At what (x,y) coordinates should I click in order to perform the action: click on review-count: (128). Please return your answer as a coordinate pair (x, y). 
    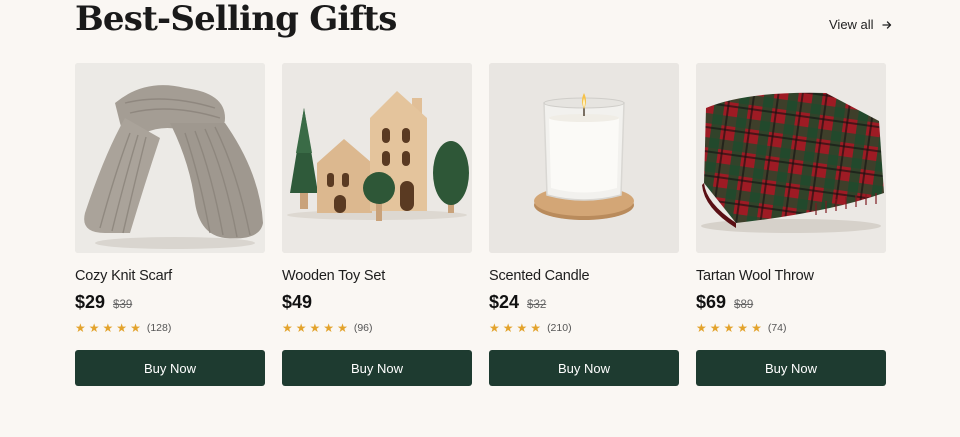
    Looking at the image, I should click on (159, 328).